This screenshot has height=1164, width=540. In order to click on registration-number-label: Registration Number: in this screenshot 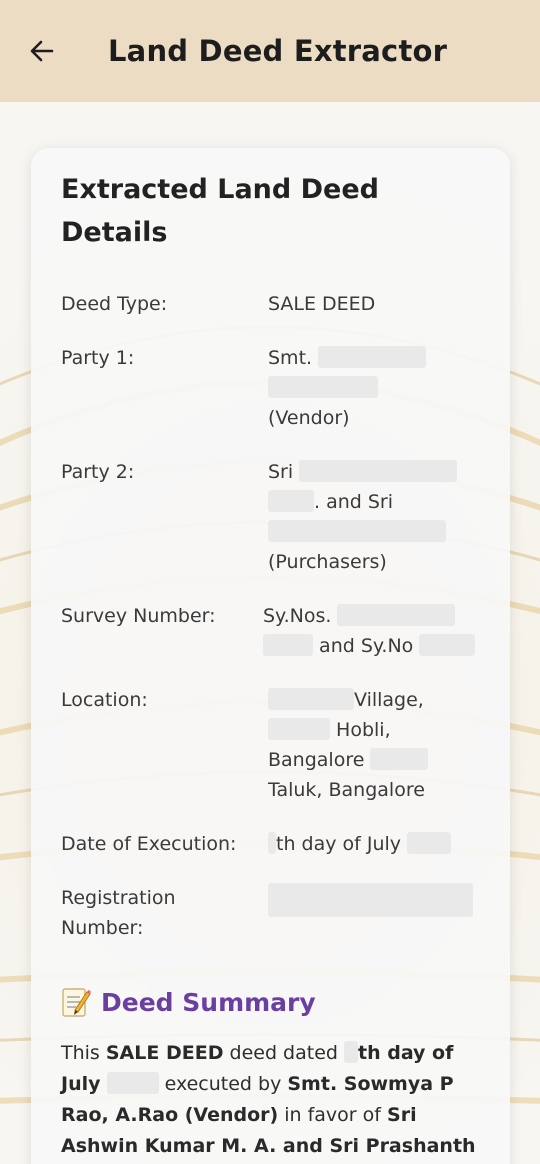, I will do `click(118, 913)`.